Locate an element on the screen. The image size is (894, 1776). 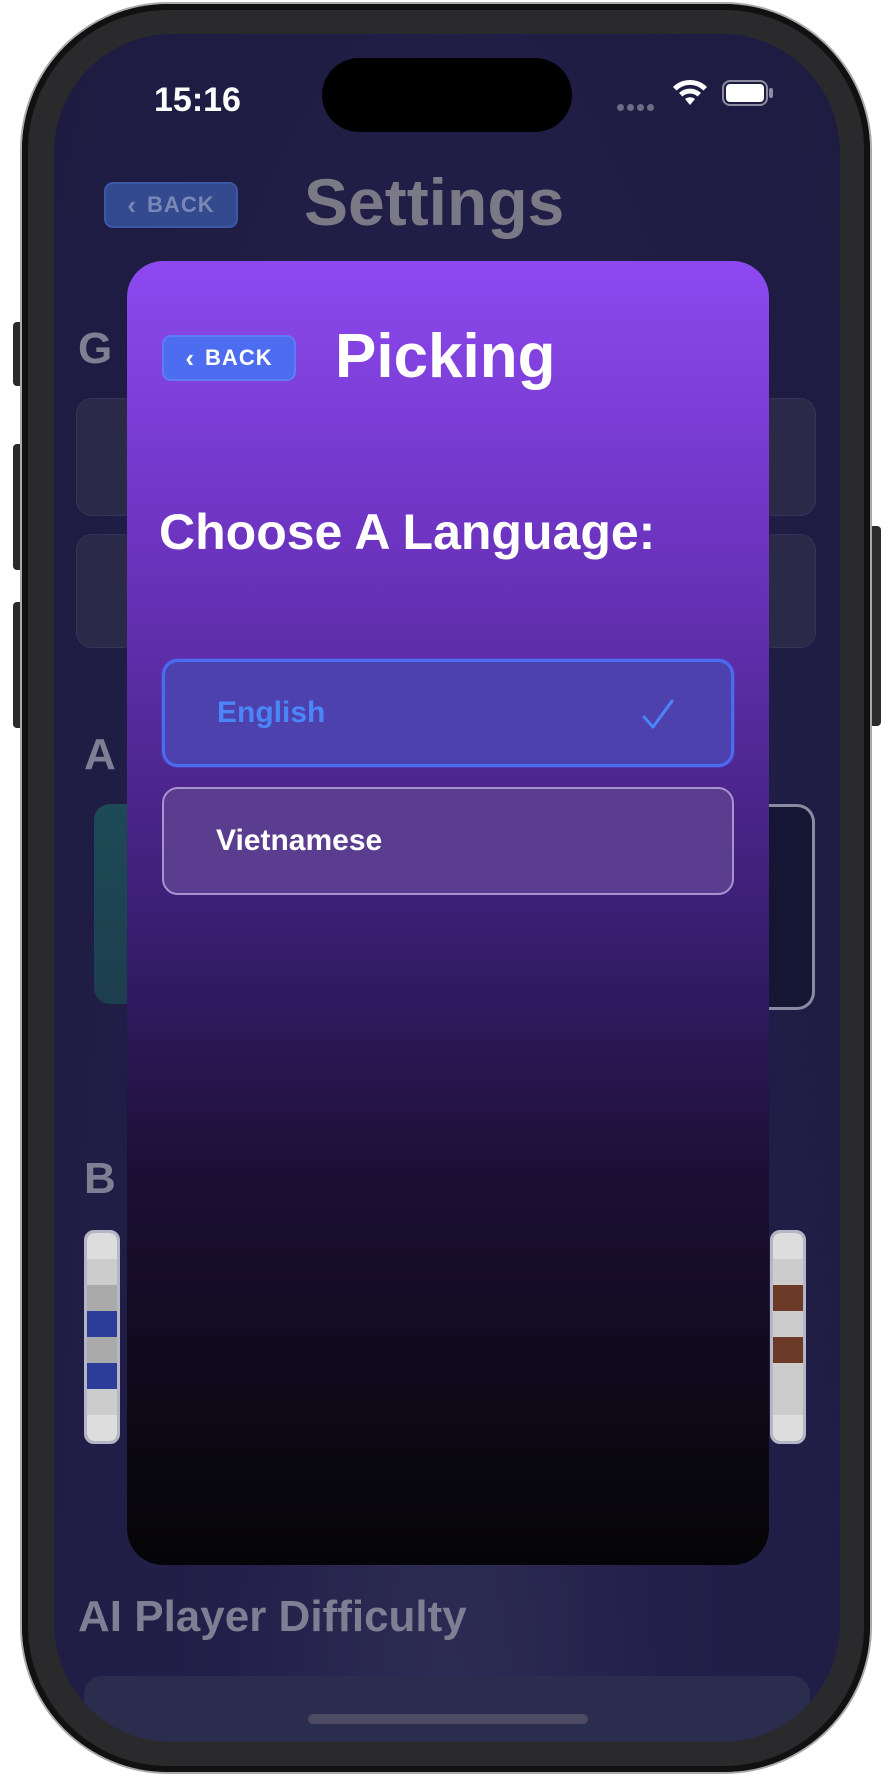
ai-difficulty-control is located at coordinates (447, 1709).